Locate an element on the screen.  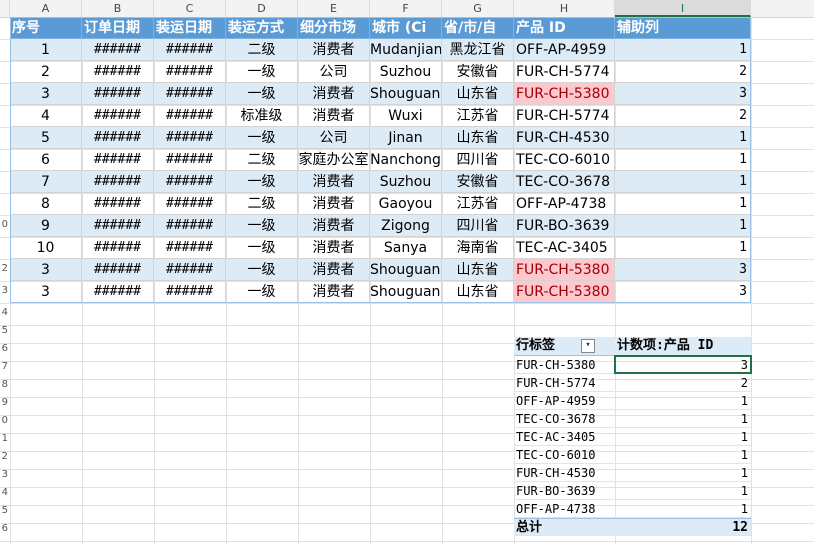
table-cell-city: Wuxi is located at coordinates (406, 116).